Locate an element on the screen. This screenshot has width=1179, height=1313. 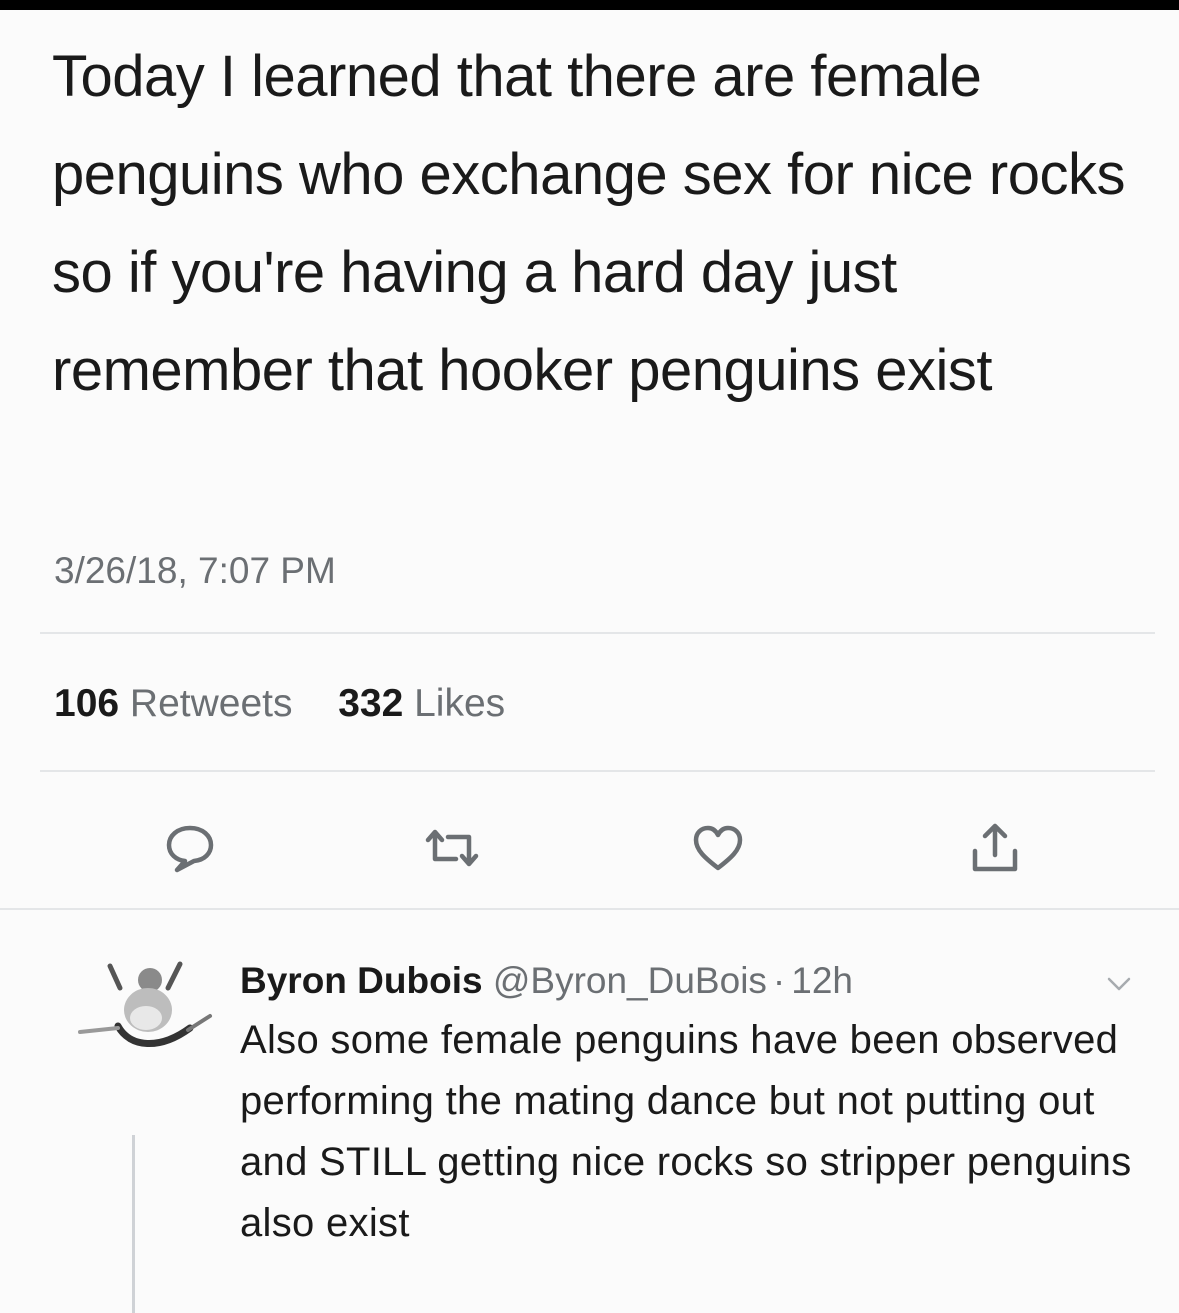
thread-line is located at coordinates (133, 1224).